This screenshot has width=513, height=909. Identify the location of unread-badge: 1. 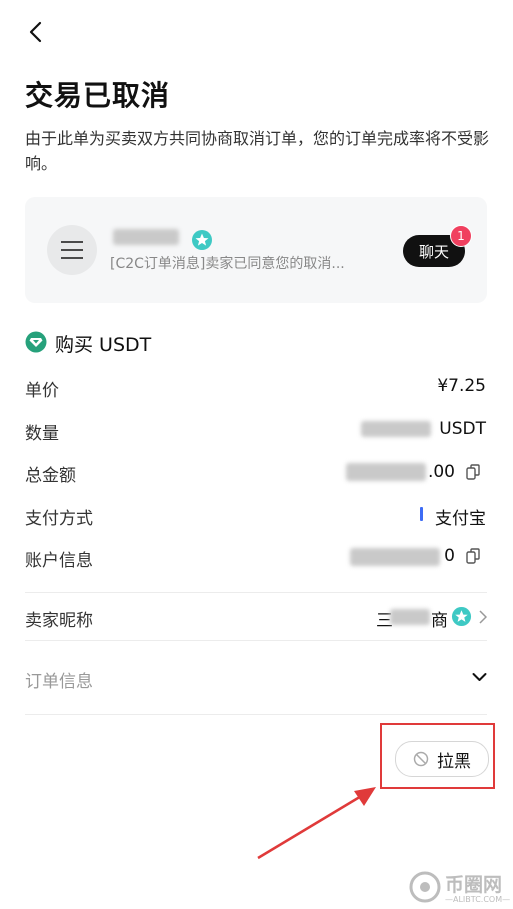
(461, 236).